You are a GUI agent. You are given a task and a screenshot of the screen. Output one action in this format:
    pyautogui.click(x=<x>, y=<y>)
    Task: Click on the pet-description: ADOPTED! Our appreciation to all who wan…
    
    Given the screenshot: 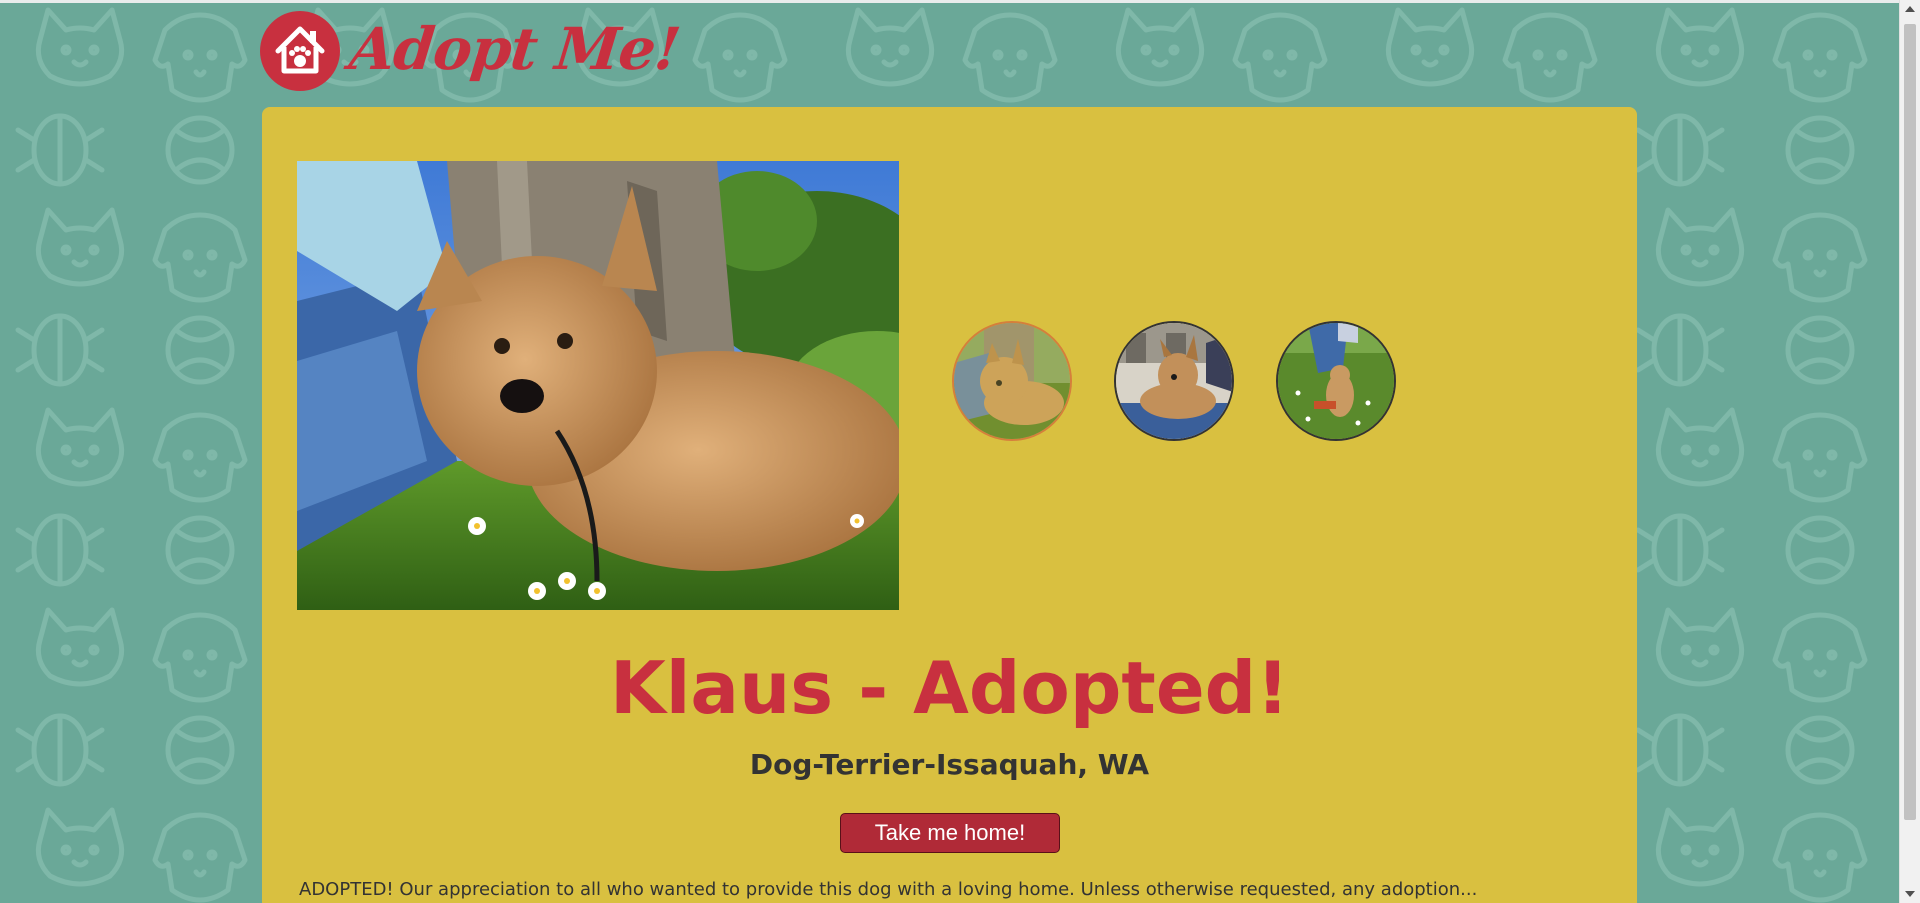 What is the action you would take?
    pyautogui.click(x=888, y=889)
    